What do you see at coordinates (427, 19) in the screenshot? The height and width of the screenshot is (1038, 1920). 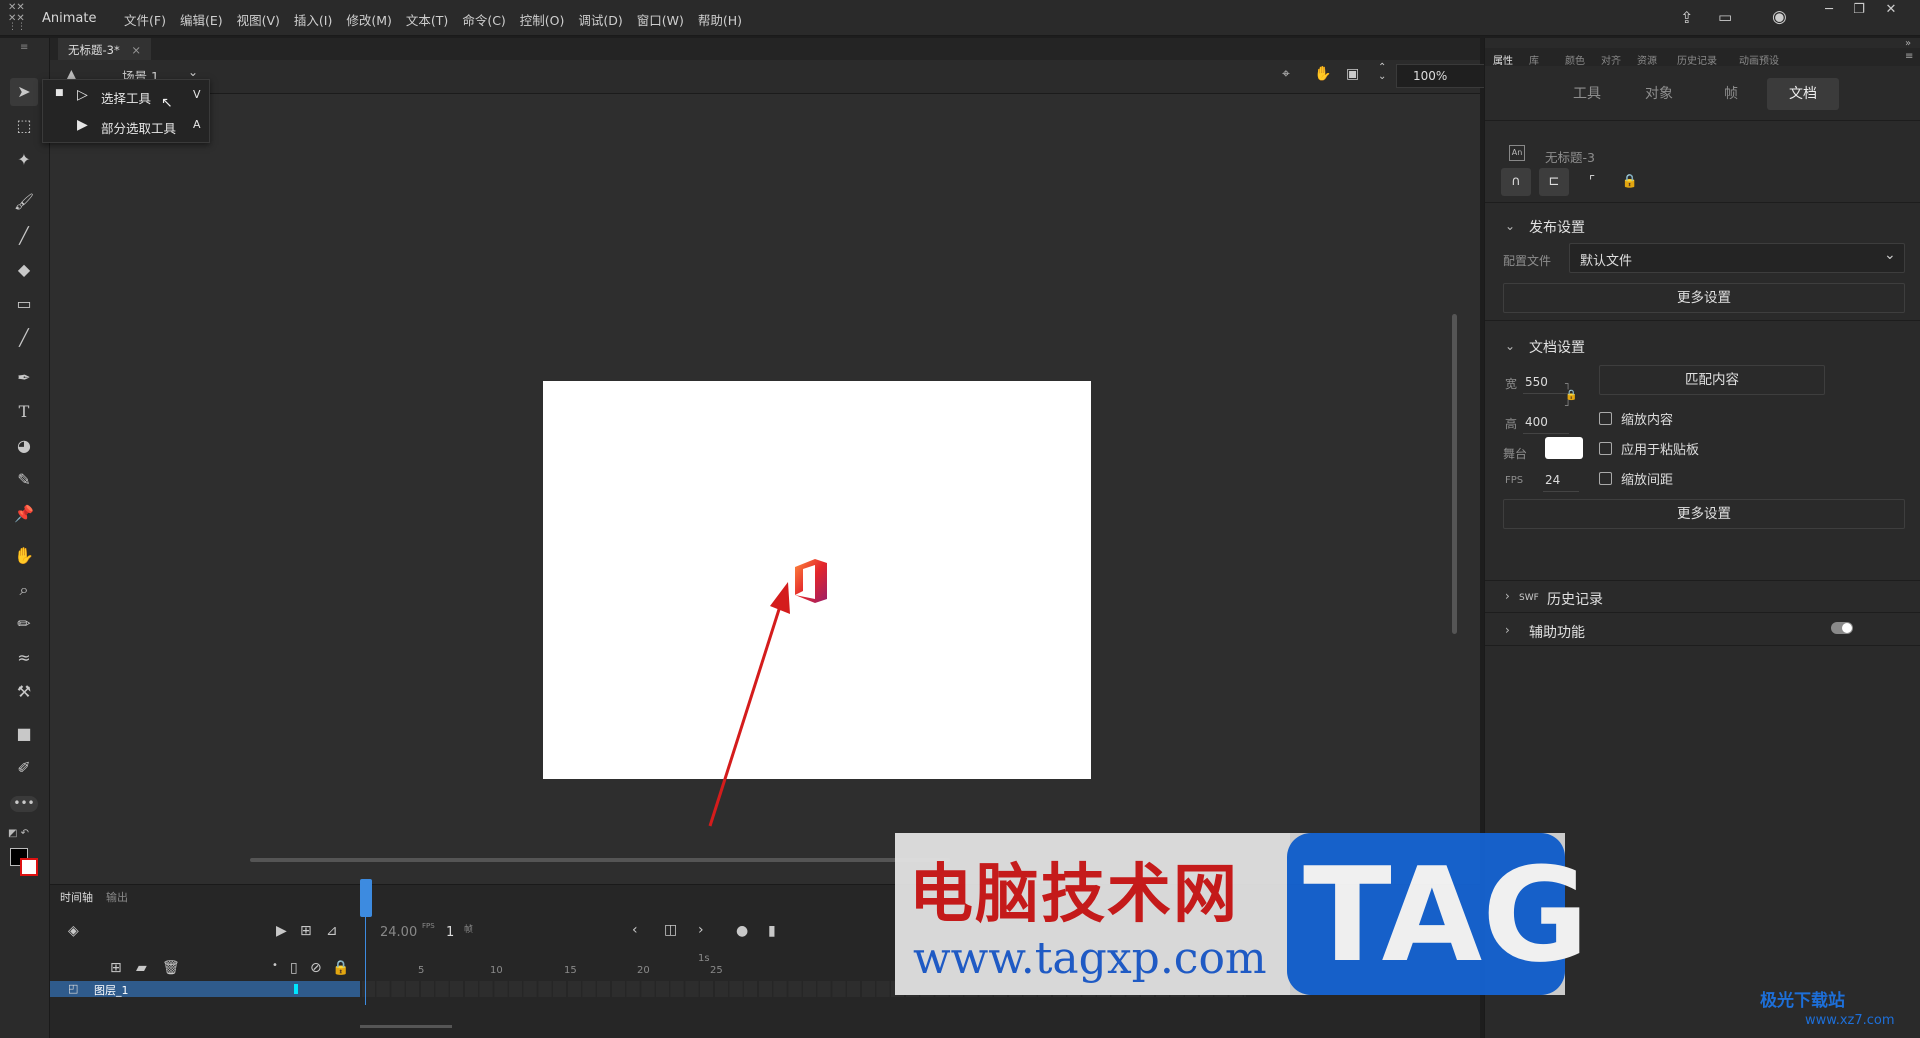 I see `menu-text: 文本(T)` at bounding box center [427, 19].